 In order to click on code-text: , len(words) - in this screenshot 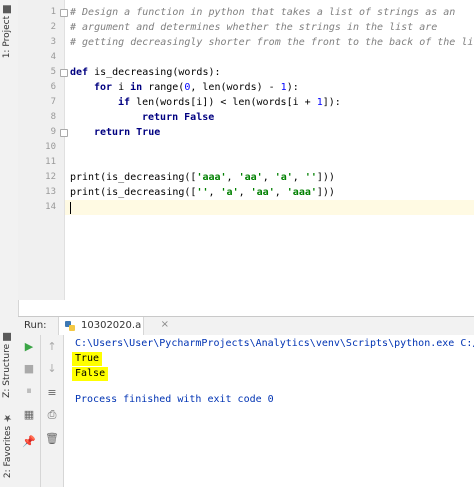, I will do `click(235, 87)`.